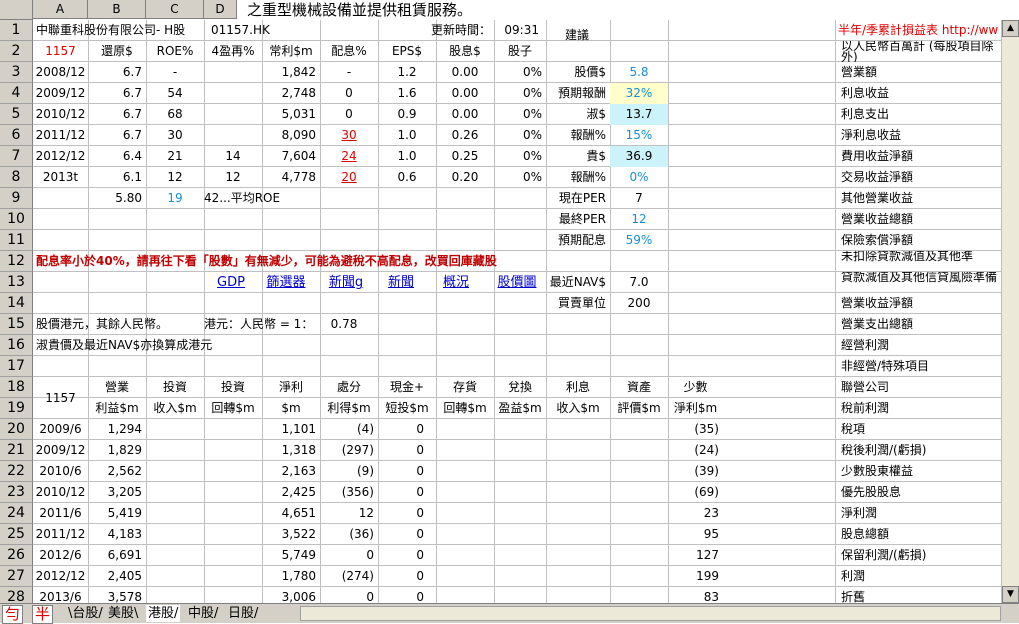 The image size is (1019, 624). What do you see at coordinates (286, 282) in the screenshot?
I see `link-screener: 篩選器` at bounding box center [286, 282].